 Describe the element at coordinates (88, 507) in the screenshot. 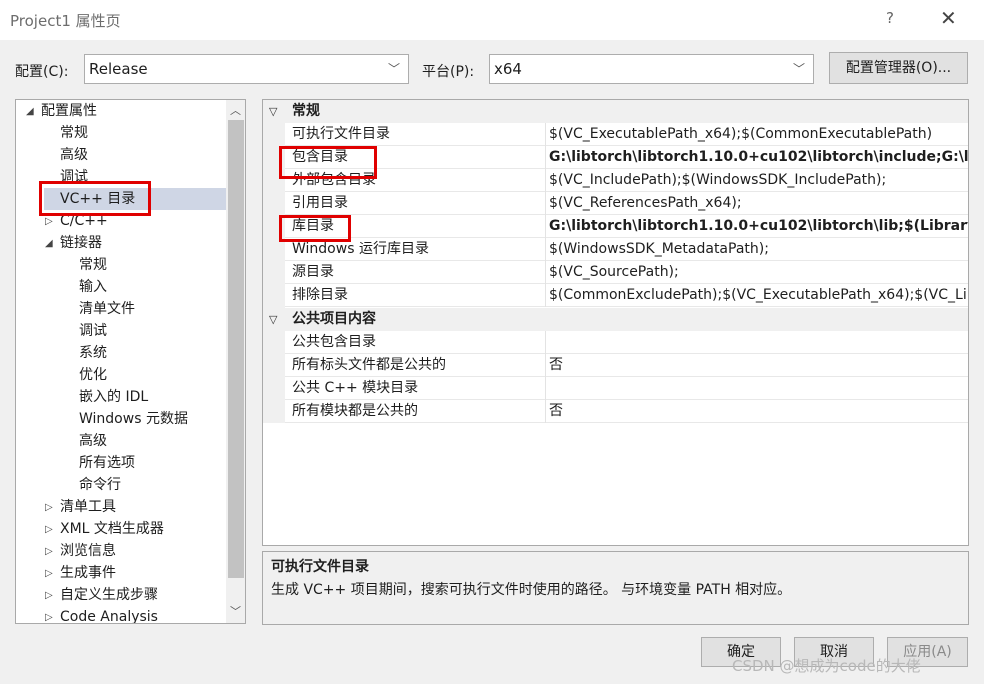

I see `tree-item-manifest-tool: 清单工具` at that location.